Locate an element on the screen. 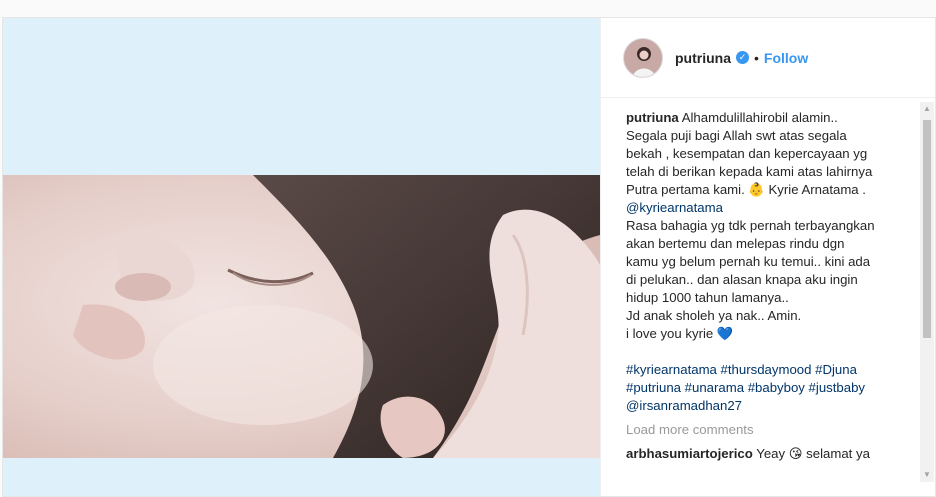 The height and width of the screenshot is (497, 936). scroll-down-icon: ▼ is located at coordinates (927, 475).